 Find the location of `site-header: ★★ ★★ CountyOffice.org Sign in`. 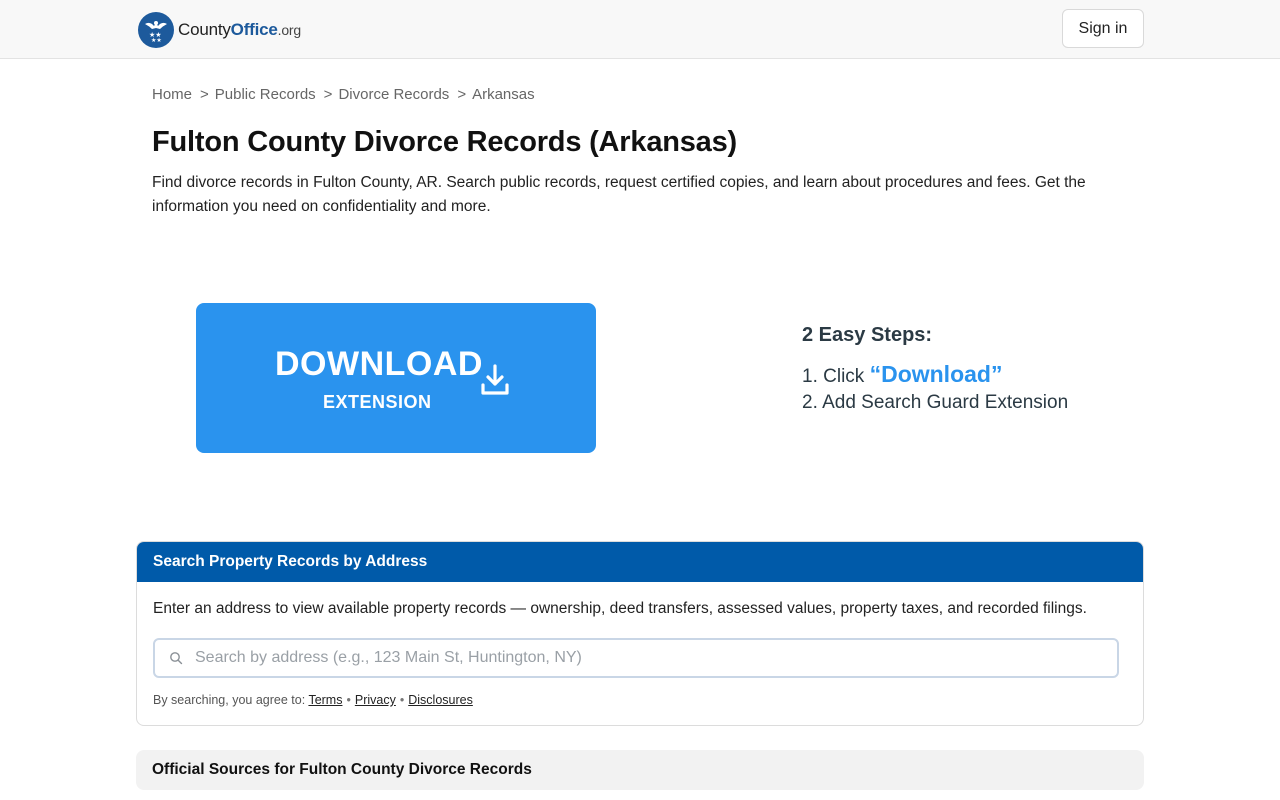

site-header: ★★ ★★ CountyOffice.org Sign in is located at coordinates (640, 29).